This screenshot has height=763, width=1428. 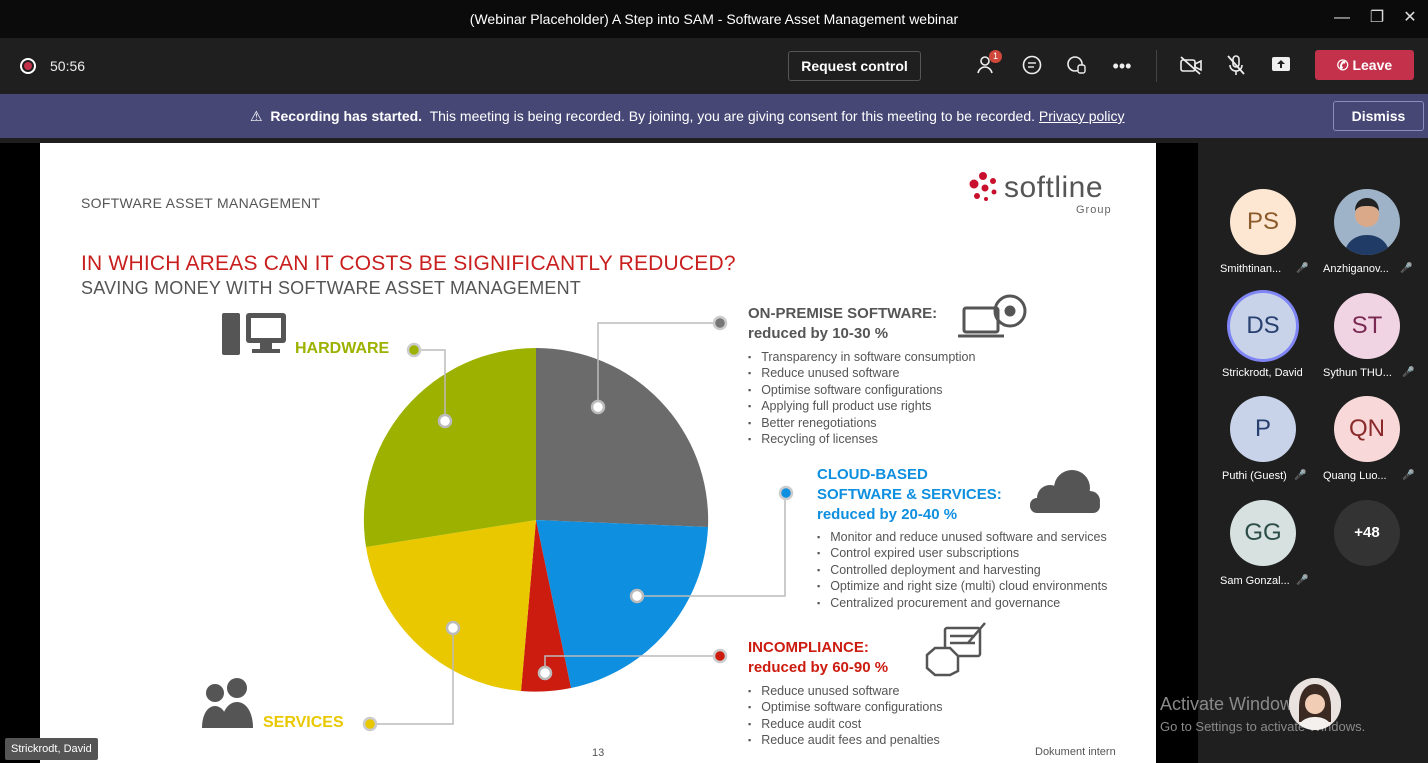 What do you see at coordinates (1377, 18) in the screenshot?
I see `restore-icon: ❐` at bounding box center [1377, 18].